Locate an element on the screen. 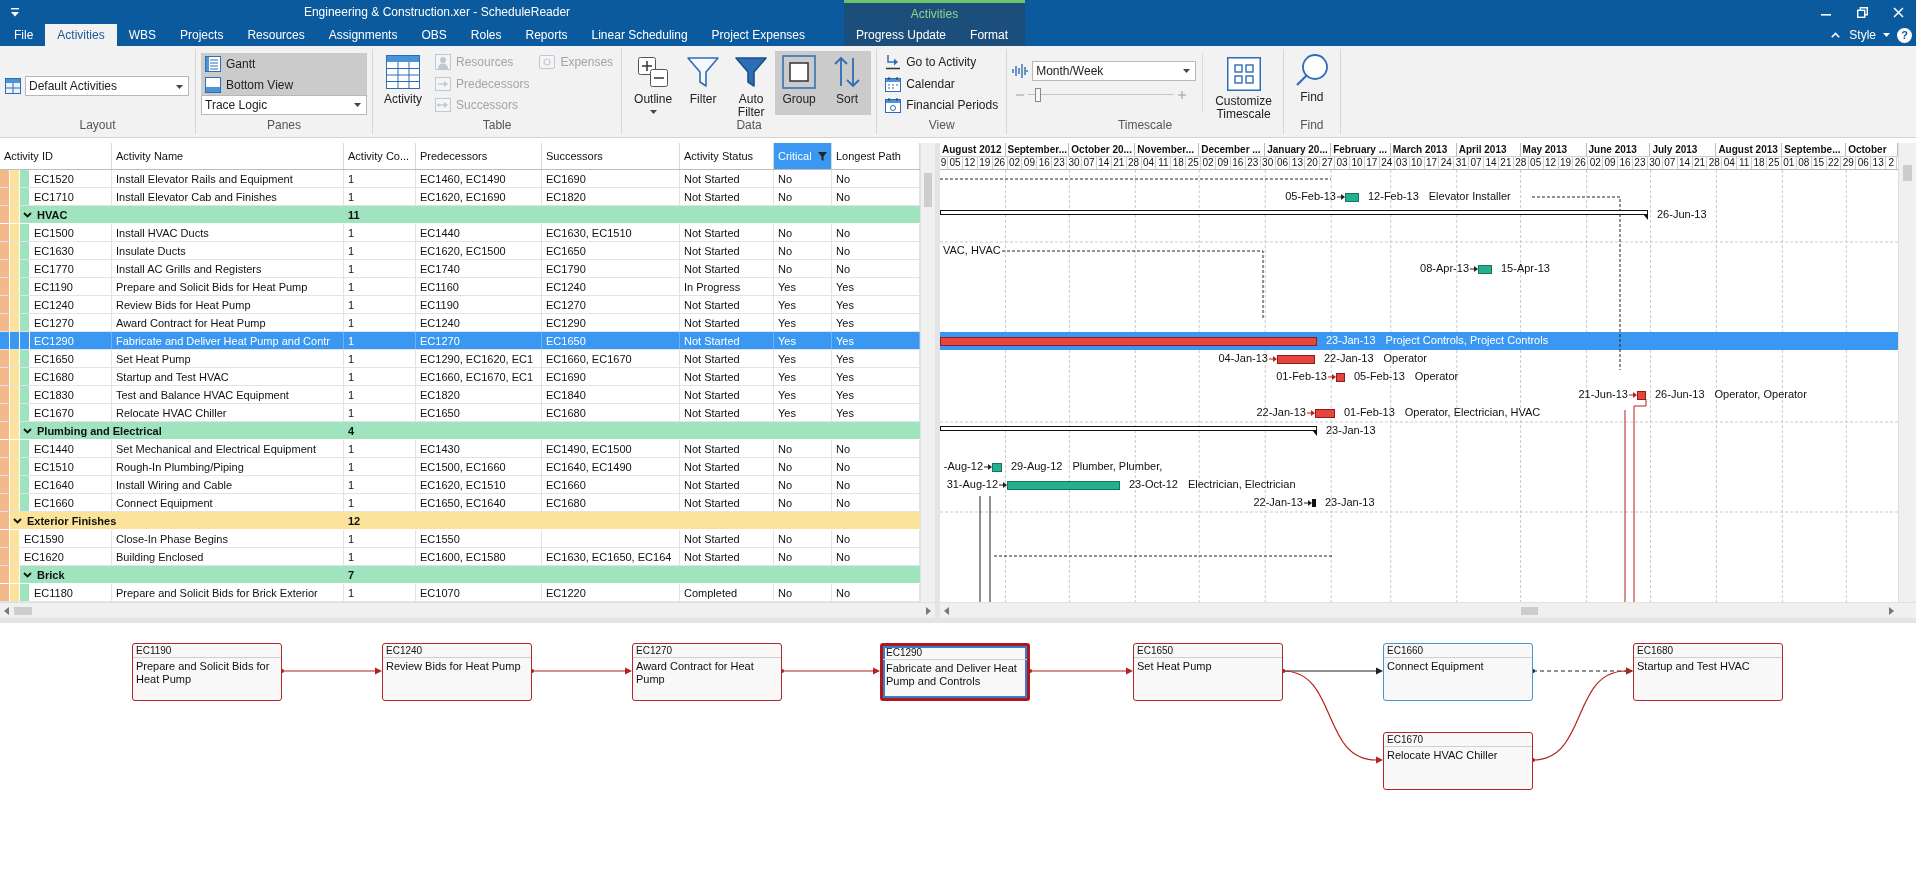 The width and height of the screenshot is (1916, 889). table-cell: Install HVAC Ducts is located at coordinates (228, 232).